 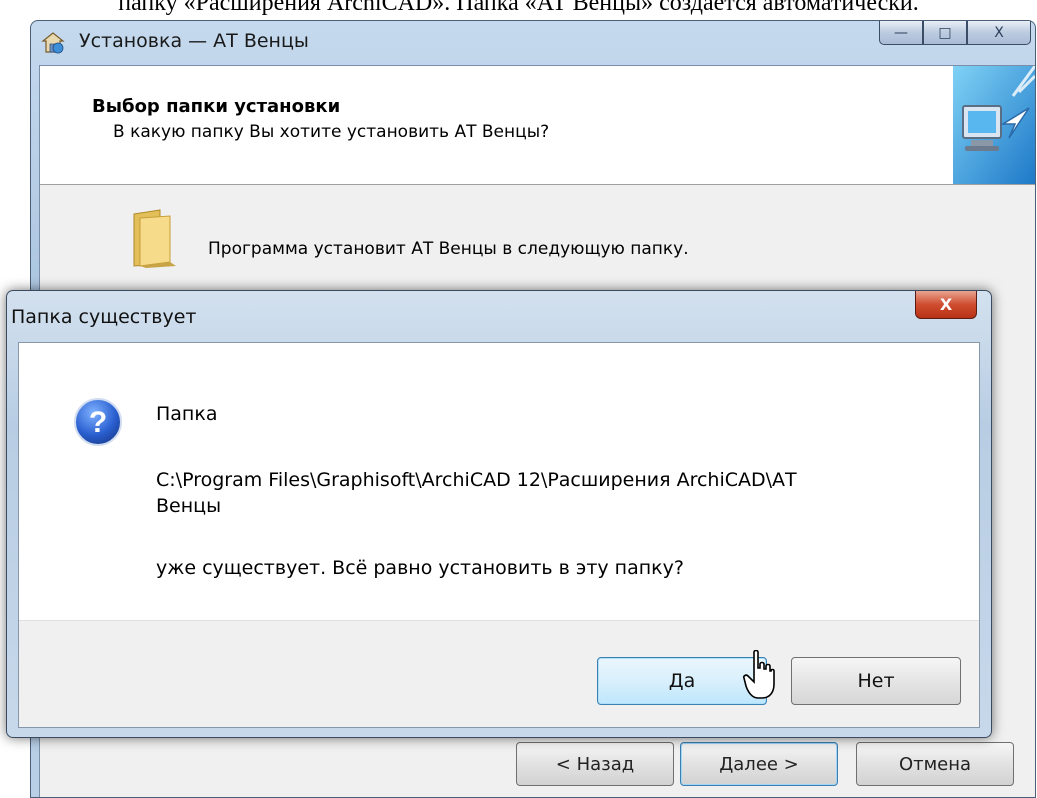 I want to click on caption-buttons: — □ X, so click(x=955, y=34).